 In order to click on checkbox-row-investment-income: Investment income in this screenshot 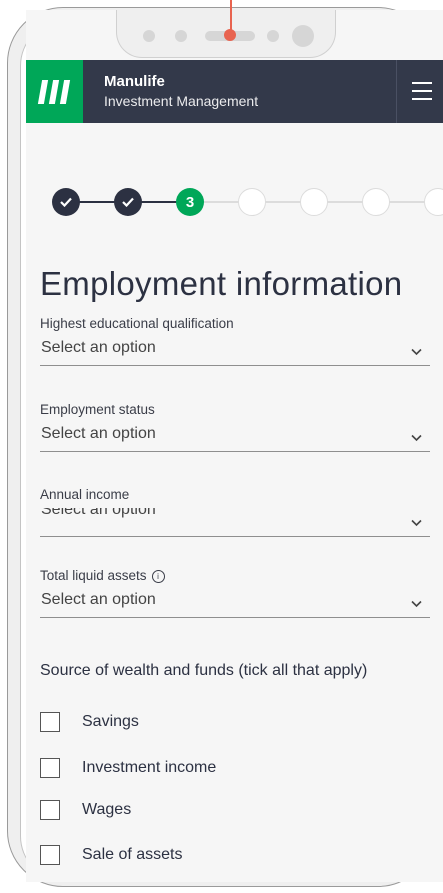, I will do `click(128, 768)`.